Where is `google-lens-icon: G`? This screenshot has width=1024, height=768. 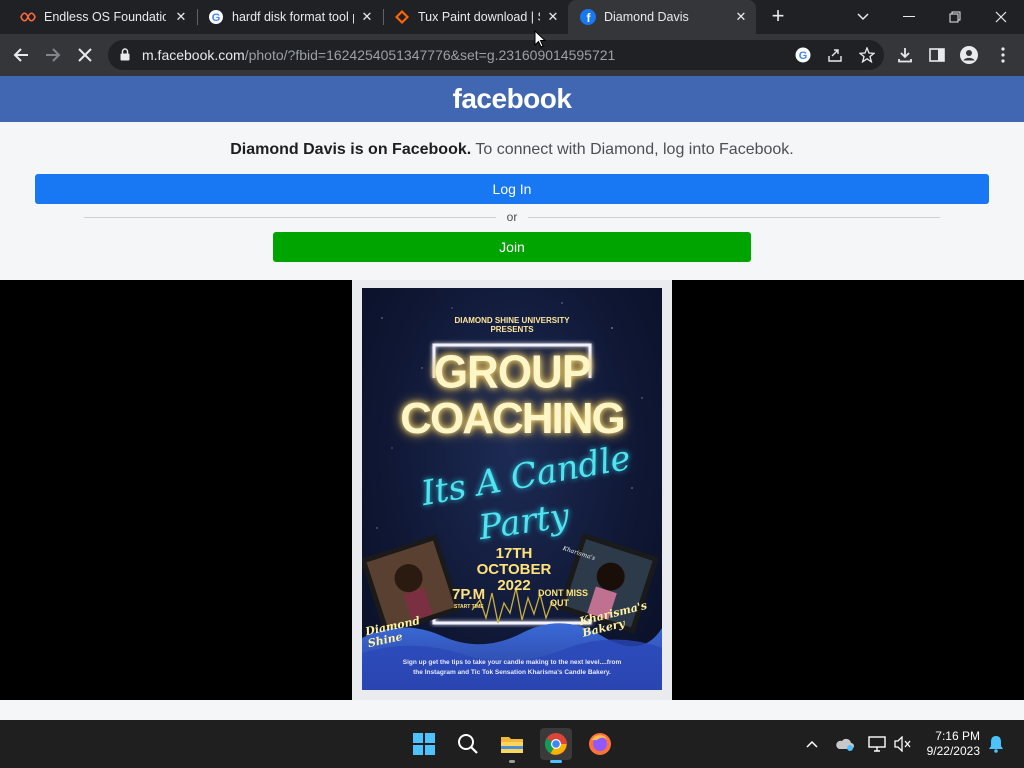
google-lens-icon: G is located at coordinates (803, 55).